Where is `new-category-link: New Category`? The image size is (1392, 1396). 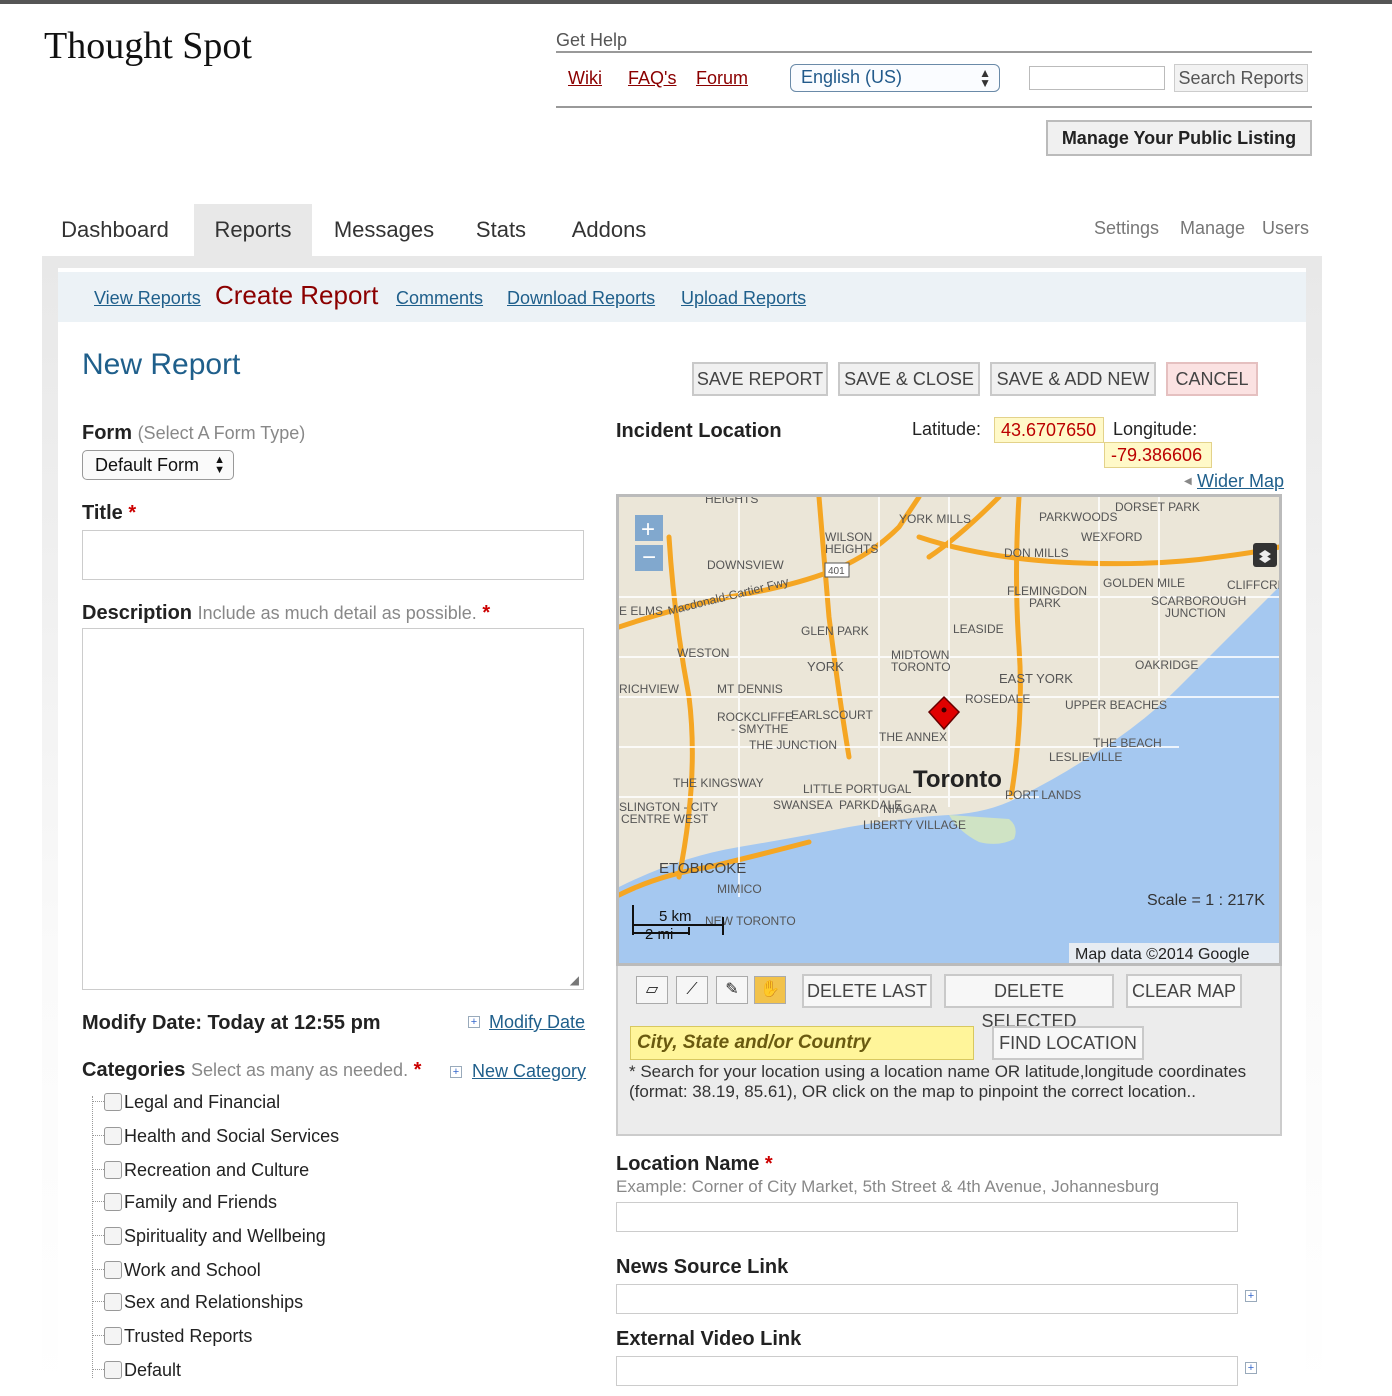 new-category-link: New Category is located at coordinates (529, 1071).